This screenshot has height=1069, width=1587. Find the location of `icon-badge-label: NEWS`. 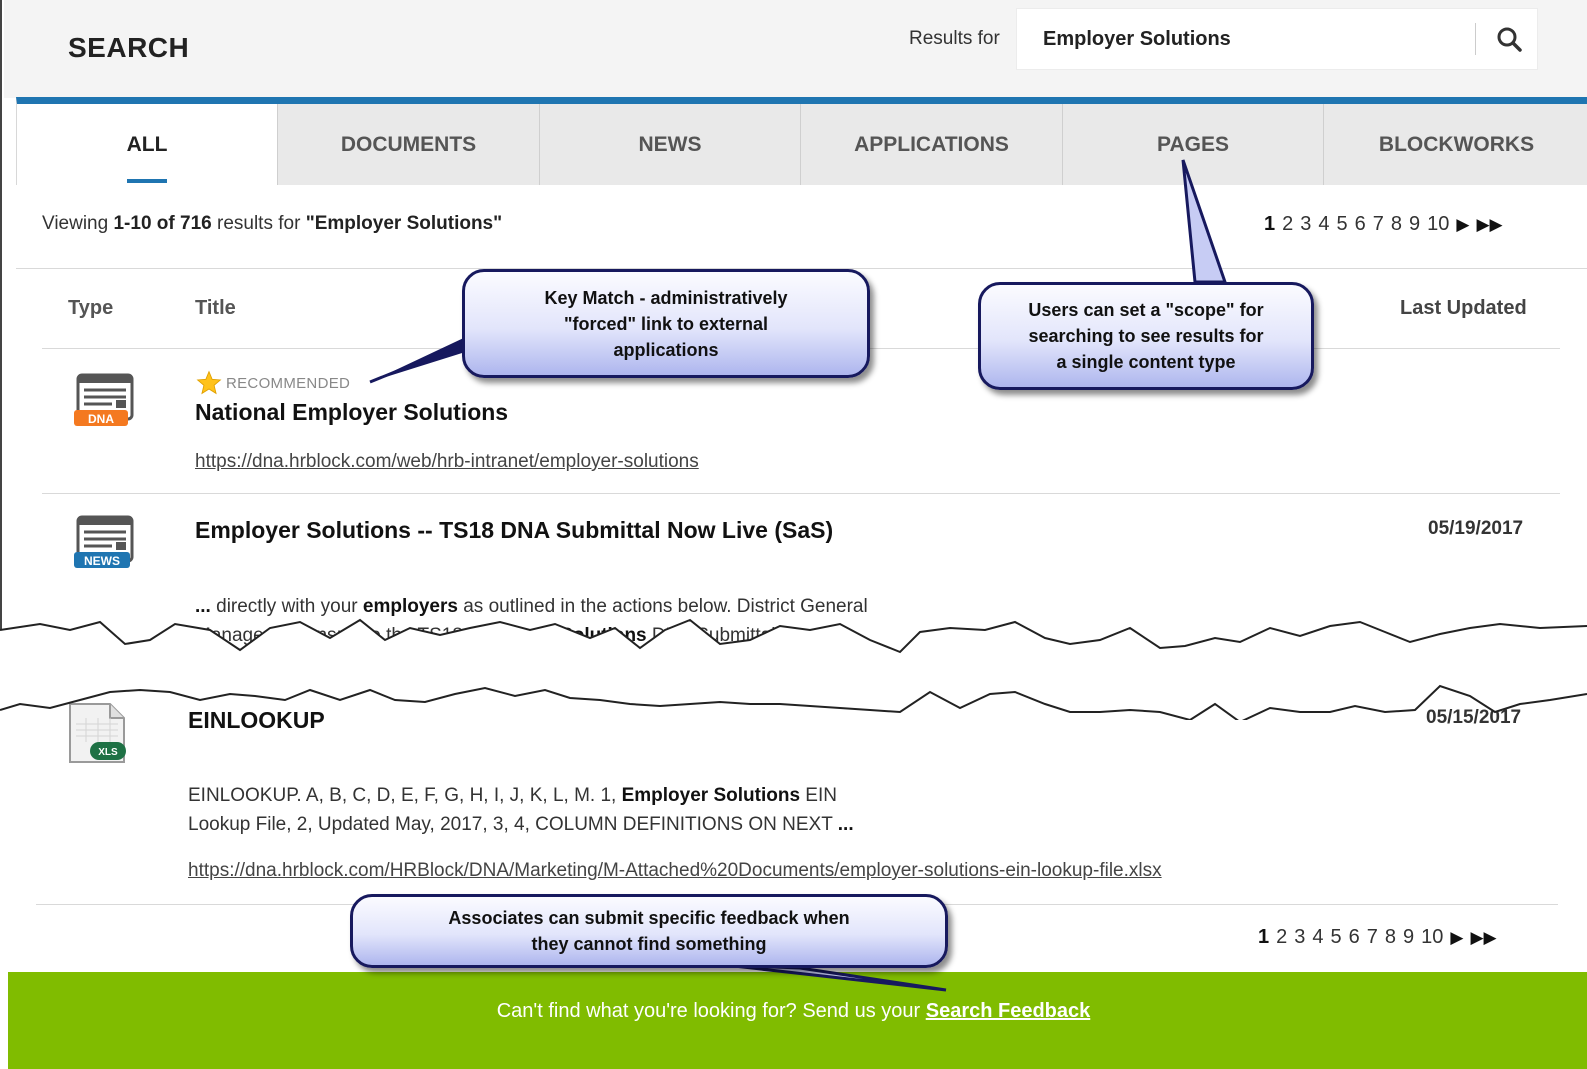

icon-badge-label: NEWS is located at coordinates (102, 561).